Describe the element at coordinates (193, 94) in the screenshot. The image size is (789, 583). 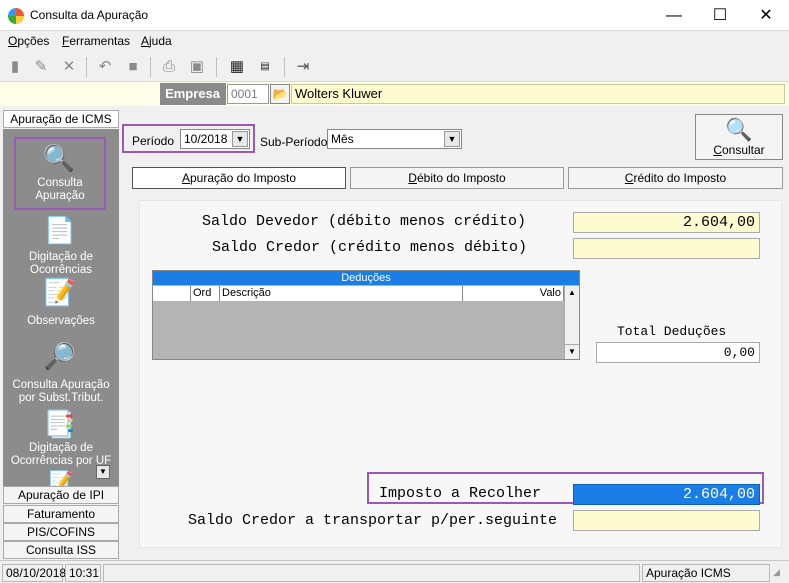
I see `empresa-label: Empresa` at that location.